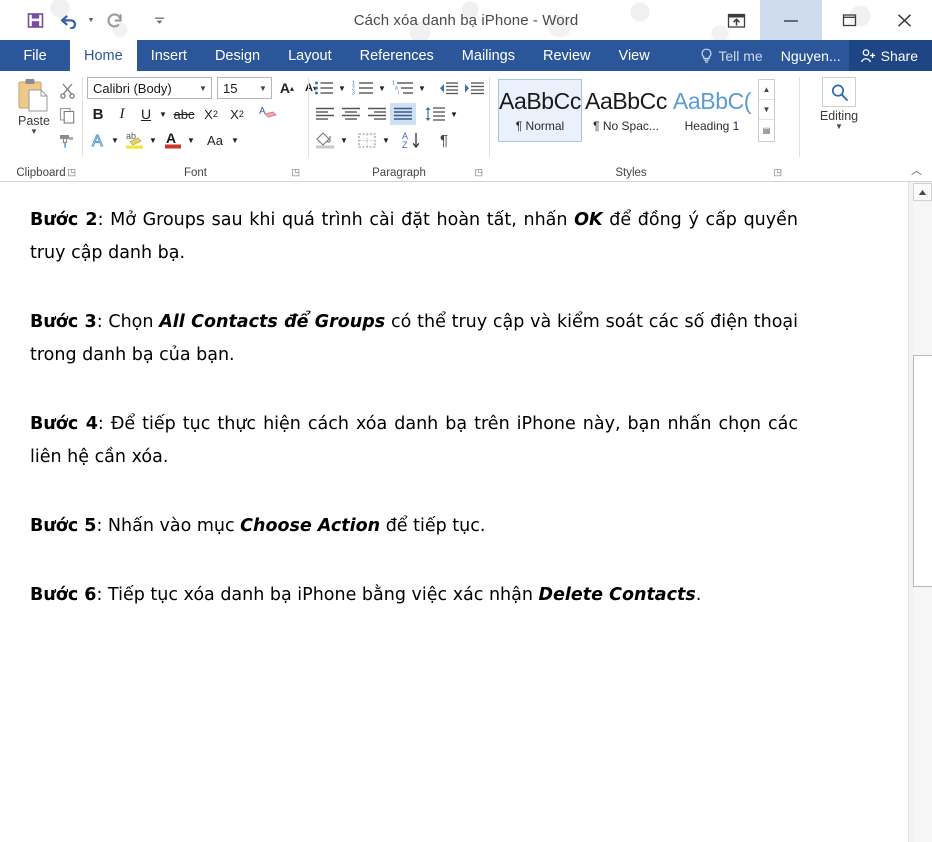 This screenshot has height=842, width=932. Describe the element at coordinates (103, 55) in the screenshot. I see `tab-home: Home` at that location.